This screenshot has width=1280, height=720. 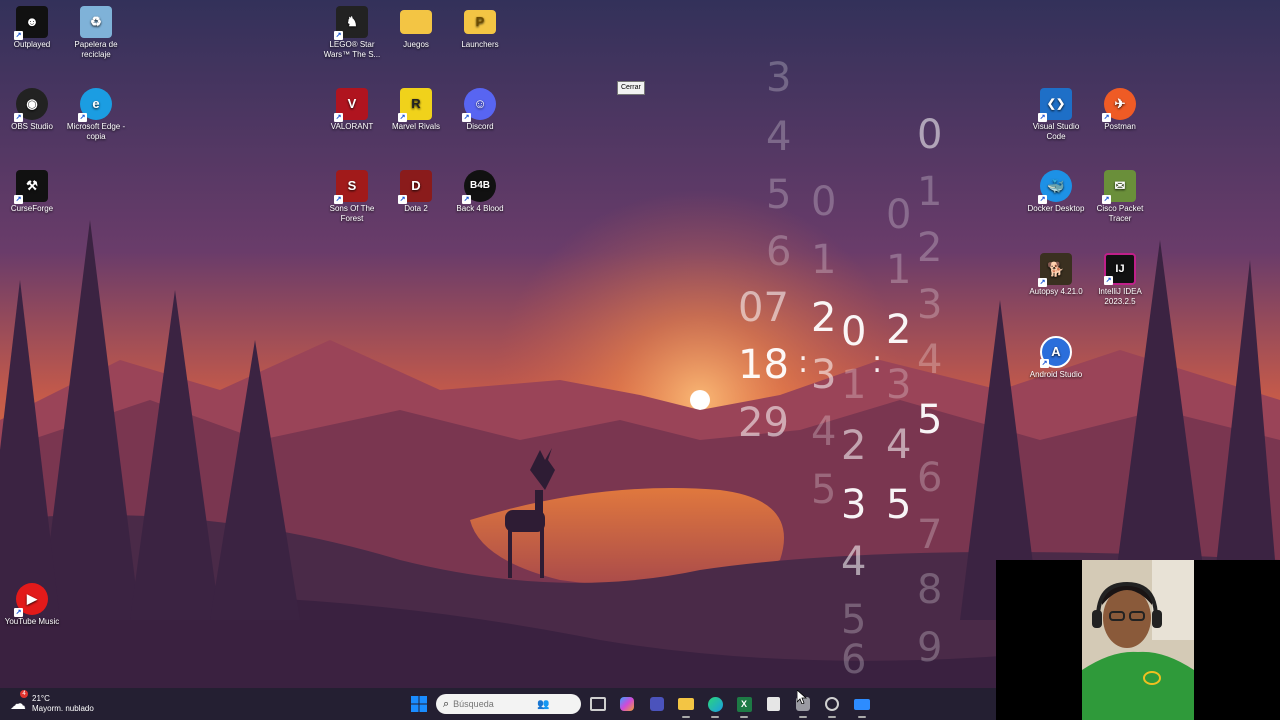 What do you see at coordinates (899, 215) in the screenshot?
I see `clock-second-tens-digit: 0` at bounding box center [899, 215].